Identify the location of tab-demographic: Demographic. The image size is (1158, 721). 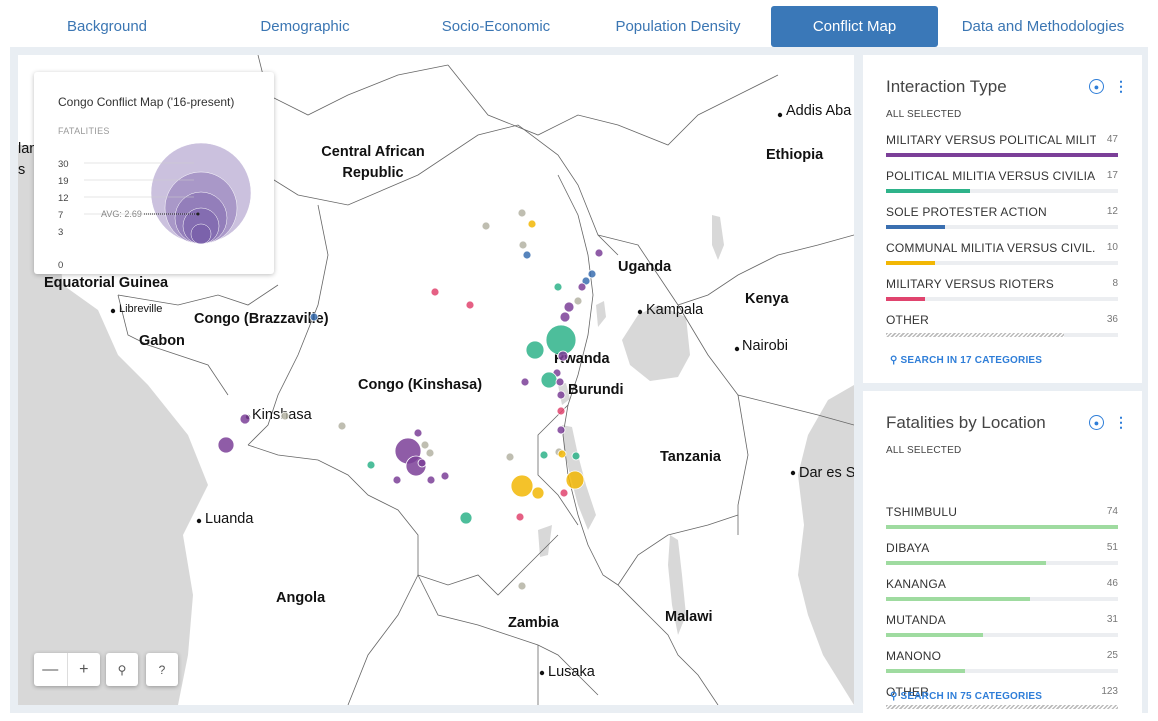
(305, 26).